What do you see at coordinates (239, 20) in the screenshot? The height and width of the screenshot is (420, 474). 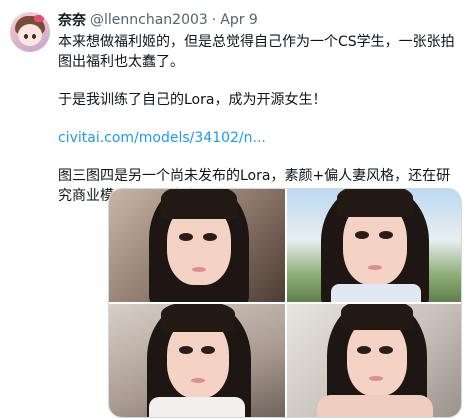 I see `tweet-date: Apr 9` at bounding box center [239, 20].